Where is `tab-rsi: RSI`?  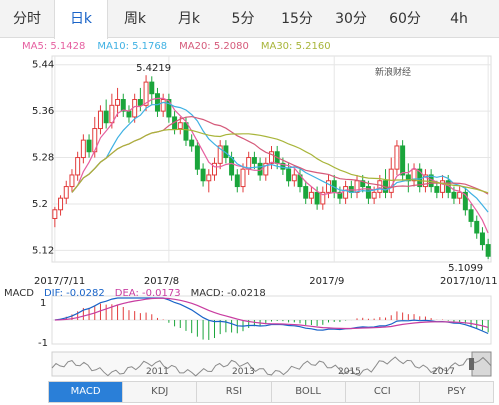 tab-rsi: RSI is located at coordinates (234, 392).